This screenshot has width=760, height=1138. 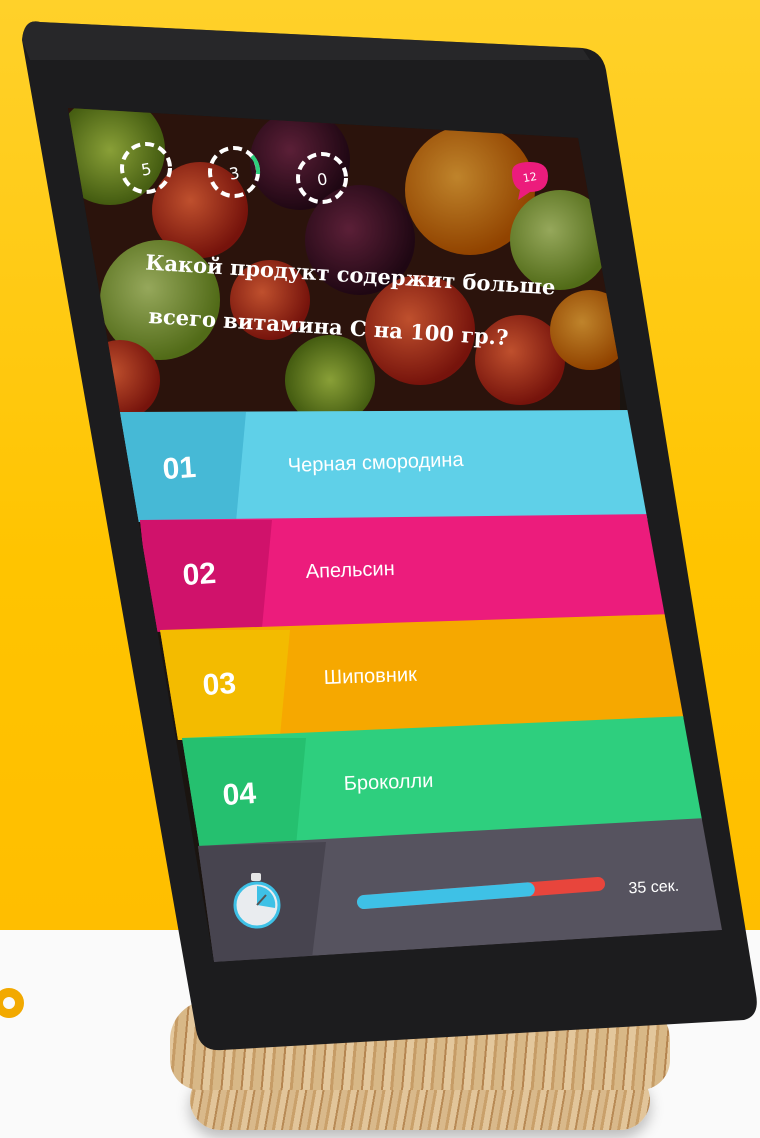 I want to click on answer-4-label: Броколли, so click(x=388, y=782).